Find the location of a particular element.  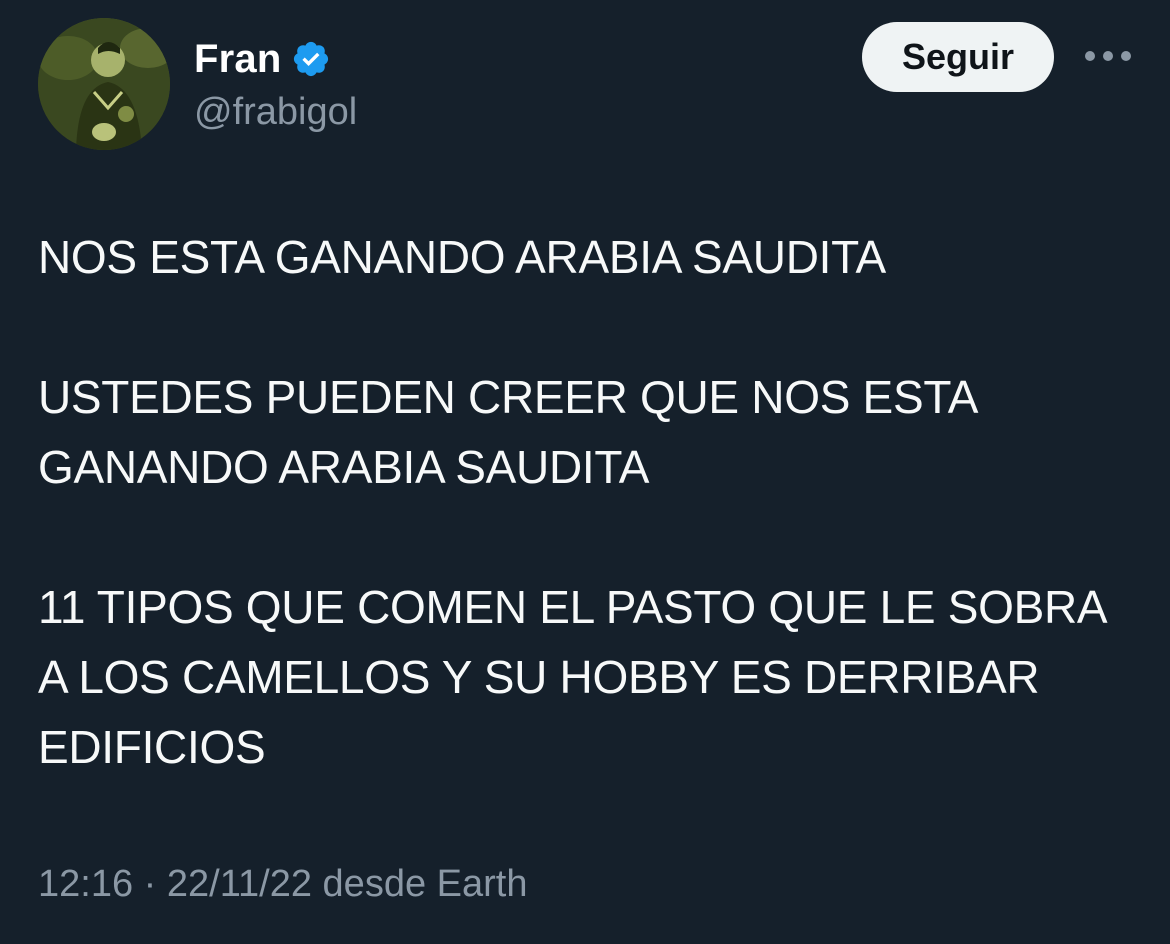

more-options-button is located at coordinates (1108, 56).